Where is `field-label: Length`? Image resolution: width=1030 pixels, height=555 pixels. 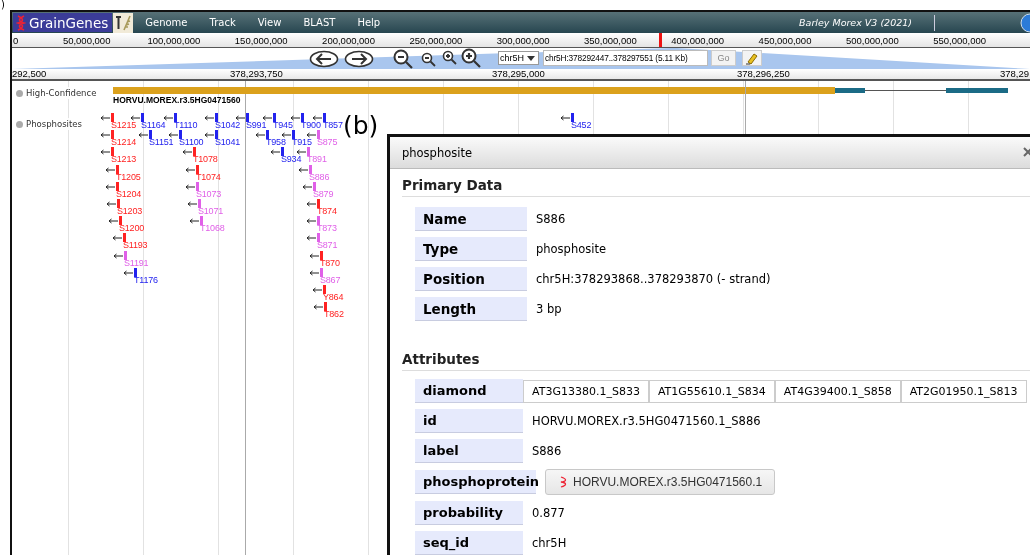
field-label: Length is located at coordinates (471, 309).